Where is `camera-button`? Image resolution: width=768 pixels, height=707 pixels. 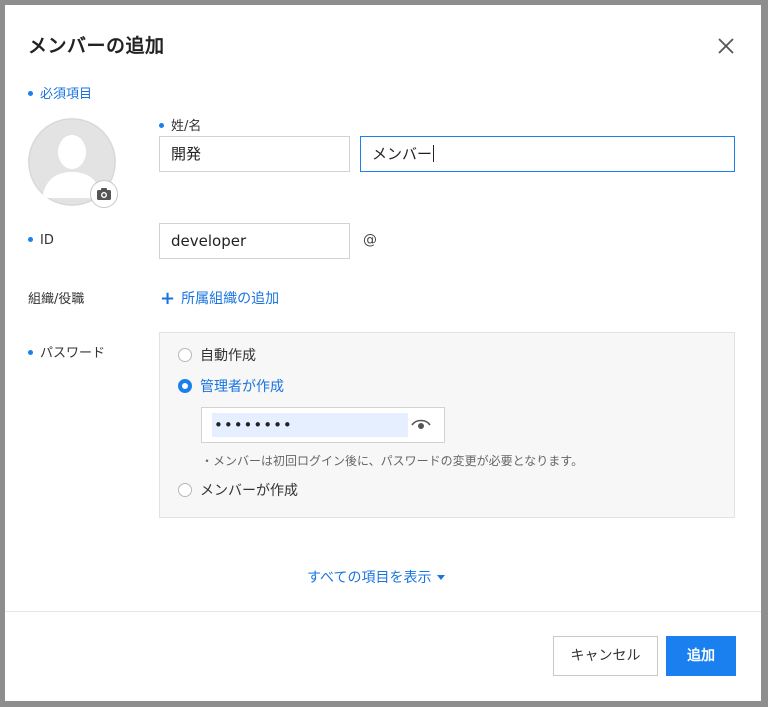
camera-button is located at coordinates (104, 194).